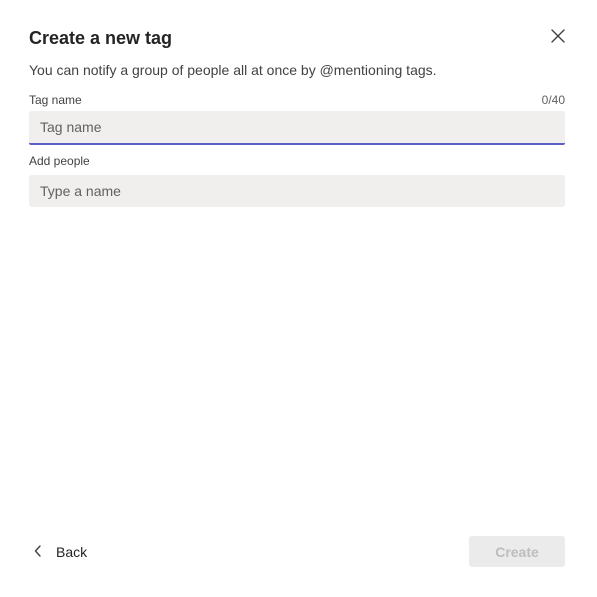 The image size is (597, 597). Describe the element at coordinates (553, 100) in the screenshot. I see `tag-name-character-counter: 0/40` at that location.